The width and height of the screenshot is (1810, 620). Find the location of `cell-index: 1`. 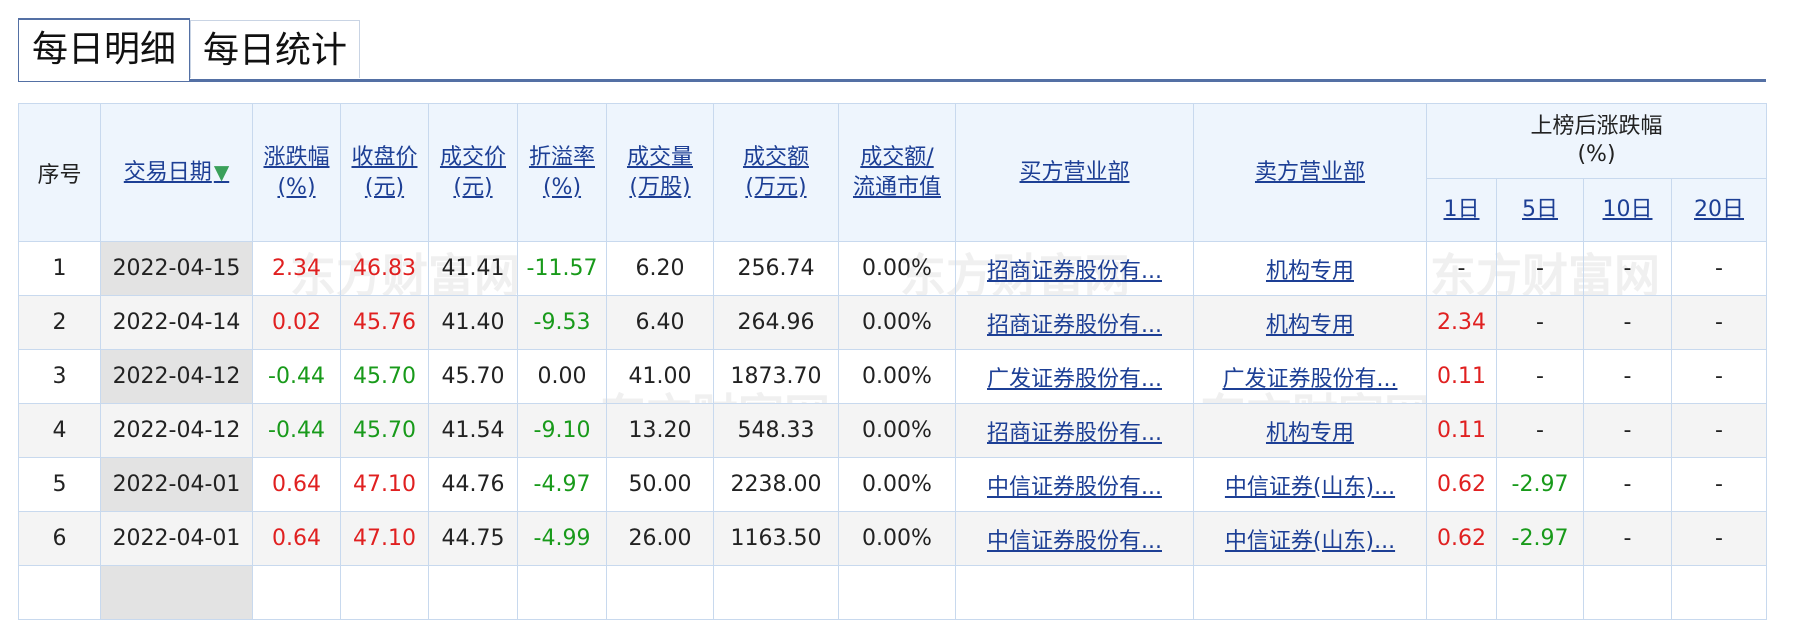

cell-index: 1 is located at coordinates (59, 268).